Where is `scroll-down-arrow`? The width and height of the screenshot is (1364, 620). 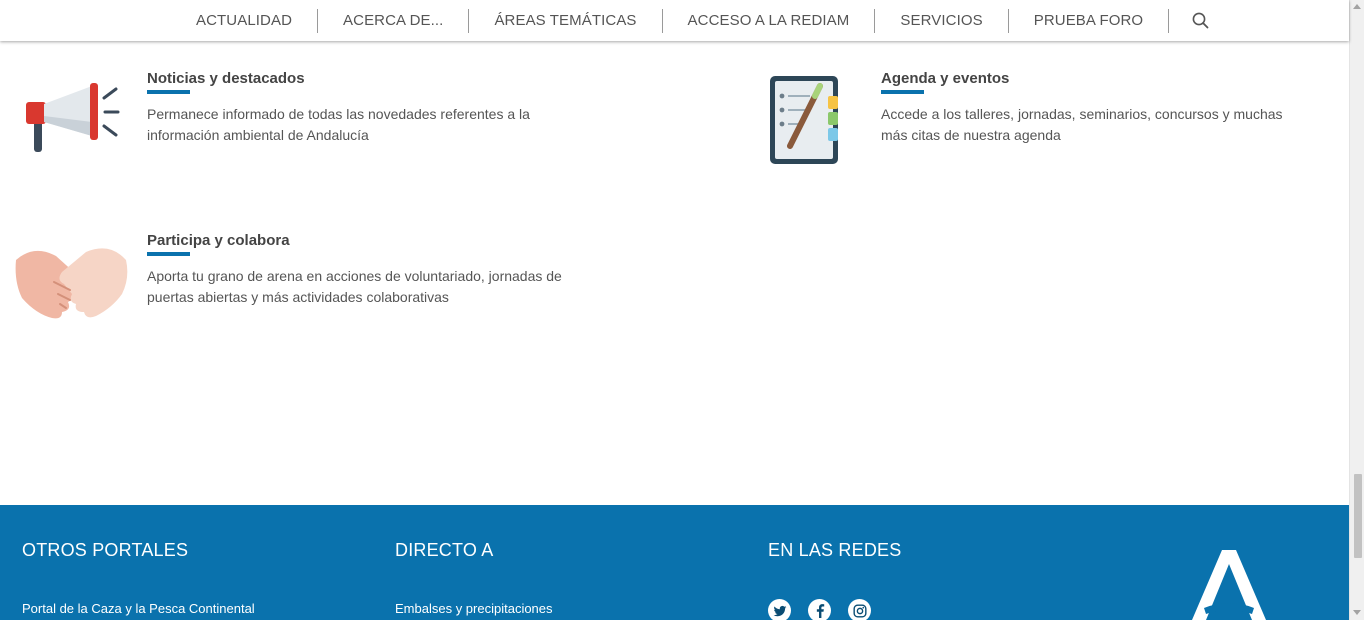 scroll-down-arrow is located at coordinates (1357, 612).